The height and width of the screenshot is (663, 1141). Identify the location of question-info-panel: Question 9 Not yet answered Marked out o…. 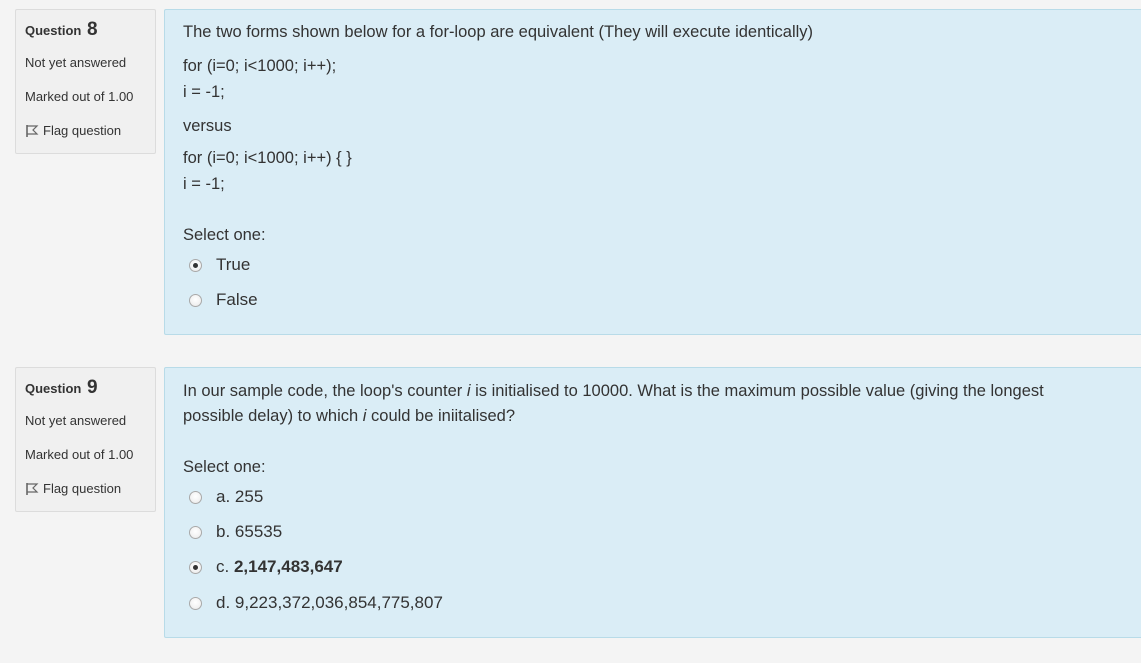
(85, 439).